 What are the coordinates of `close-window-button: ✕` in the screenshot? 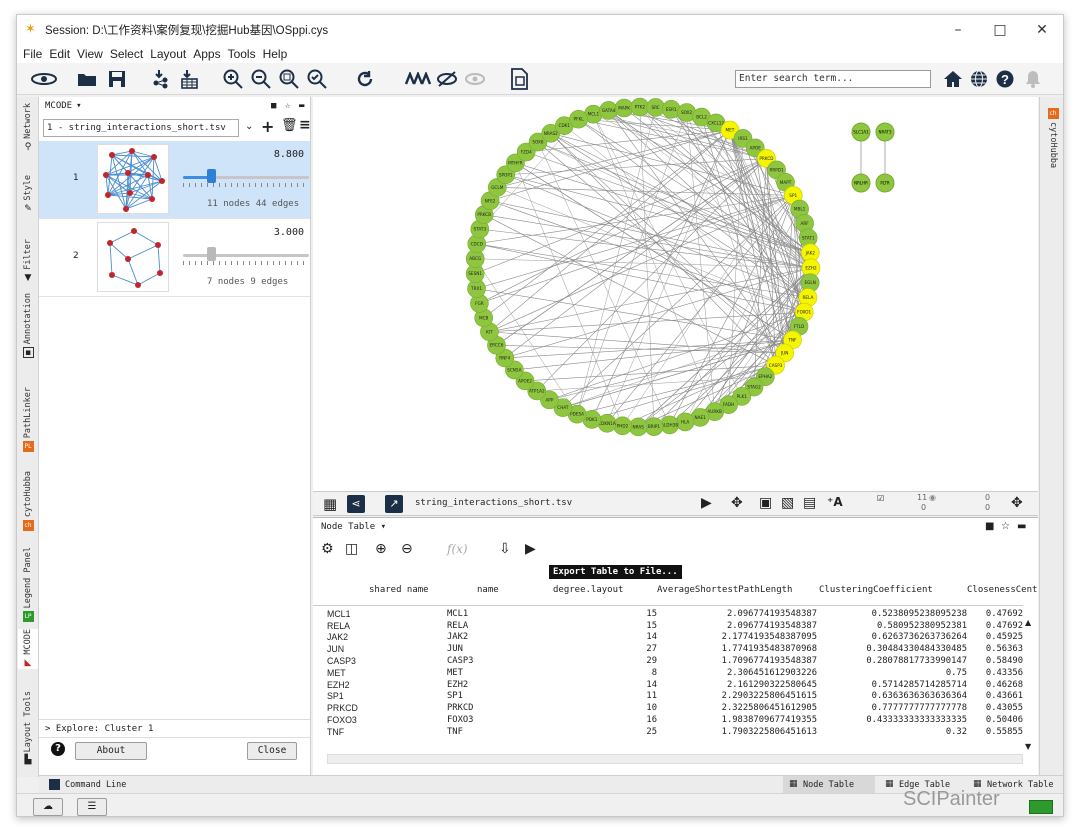 It's located at (1042, 30).